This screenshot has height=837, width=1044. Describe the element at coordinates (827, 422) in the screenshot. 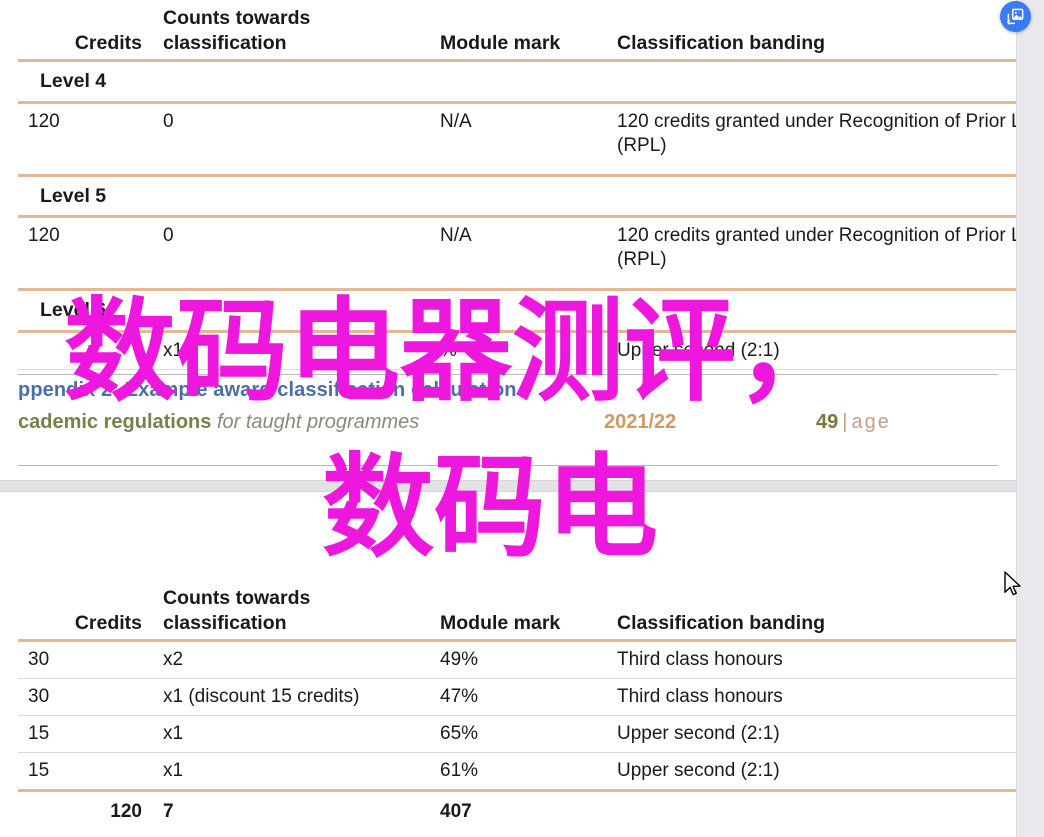

I see `footer-page-number: 49` at that location.